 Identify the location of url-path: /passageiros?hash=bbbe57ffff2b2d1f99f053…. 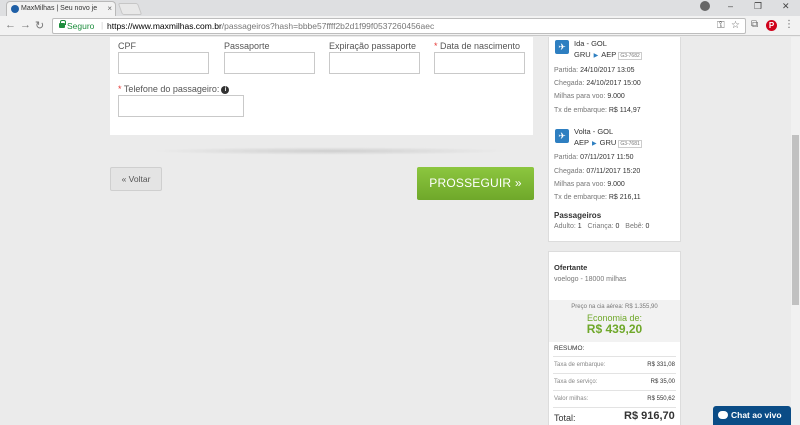
(328, 26).